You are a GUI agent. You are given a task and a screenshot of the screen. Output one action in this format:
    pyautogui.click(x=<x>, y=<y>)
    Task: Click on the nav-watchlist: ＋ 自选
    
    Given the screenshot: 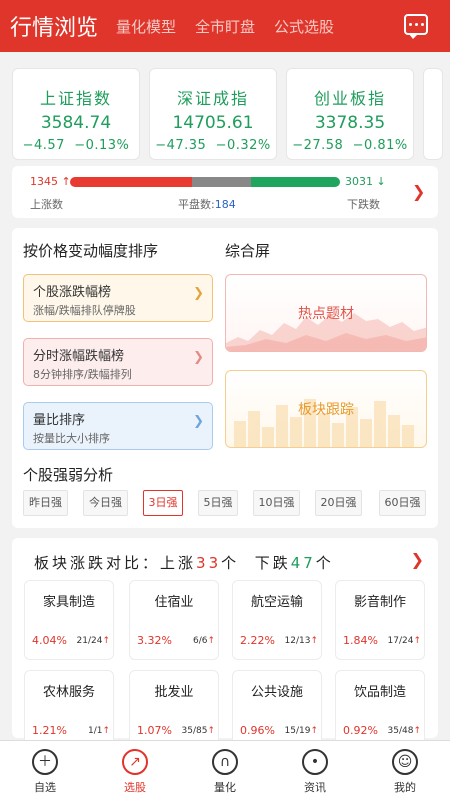 What is the action you would take?
    pyautogui.click(x=45, y=770)
    